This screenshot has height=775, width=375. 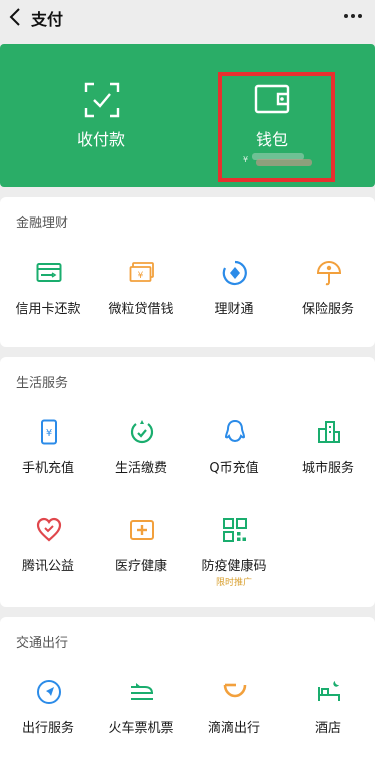 What do you see at coordinates (101, 139) in the screenshot?
I see `receive-pay-label: 收付款` at bounding box center [101, 139].